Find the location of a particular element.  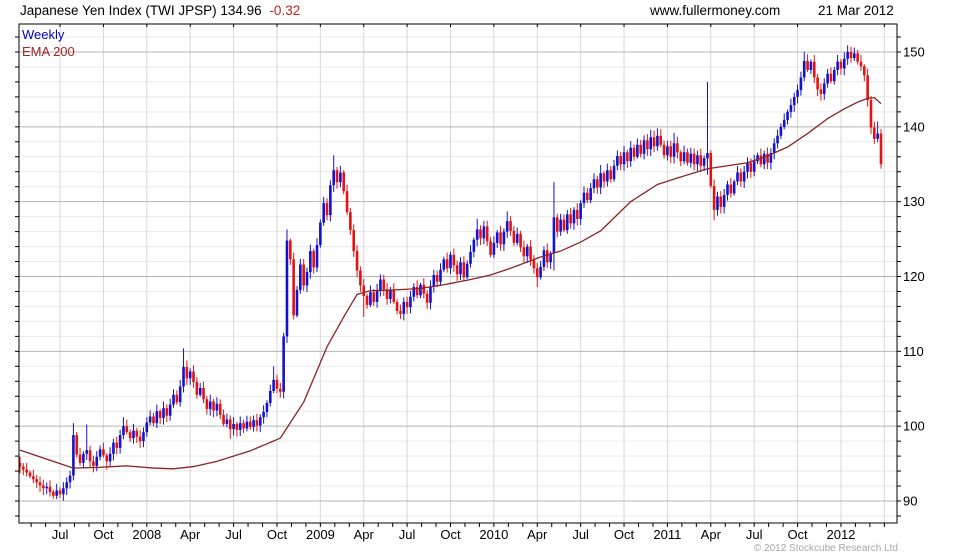

x-axis-label: Jul is located at coordinates (233, 534).